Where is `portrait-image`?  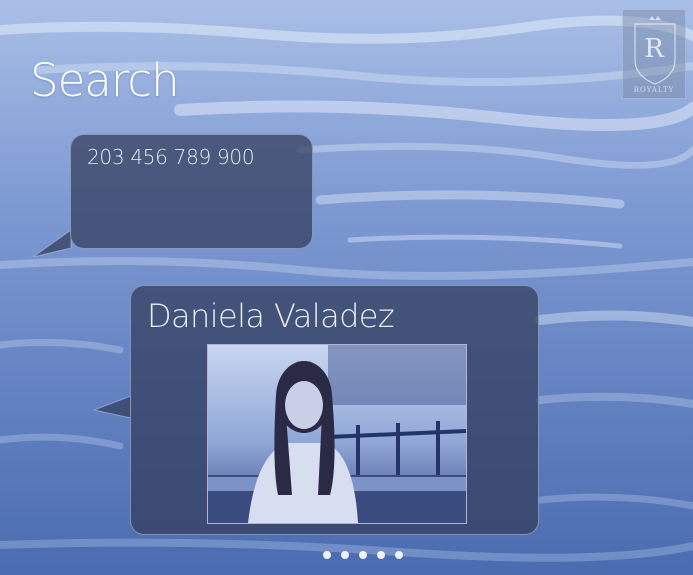
portrait-image is located at coordinates (337, 434).